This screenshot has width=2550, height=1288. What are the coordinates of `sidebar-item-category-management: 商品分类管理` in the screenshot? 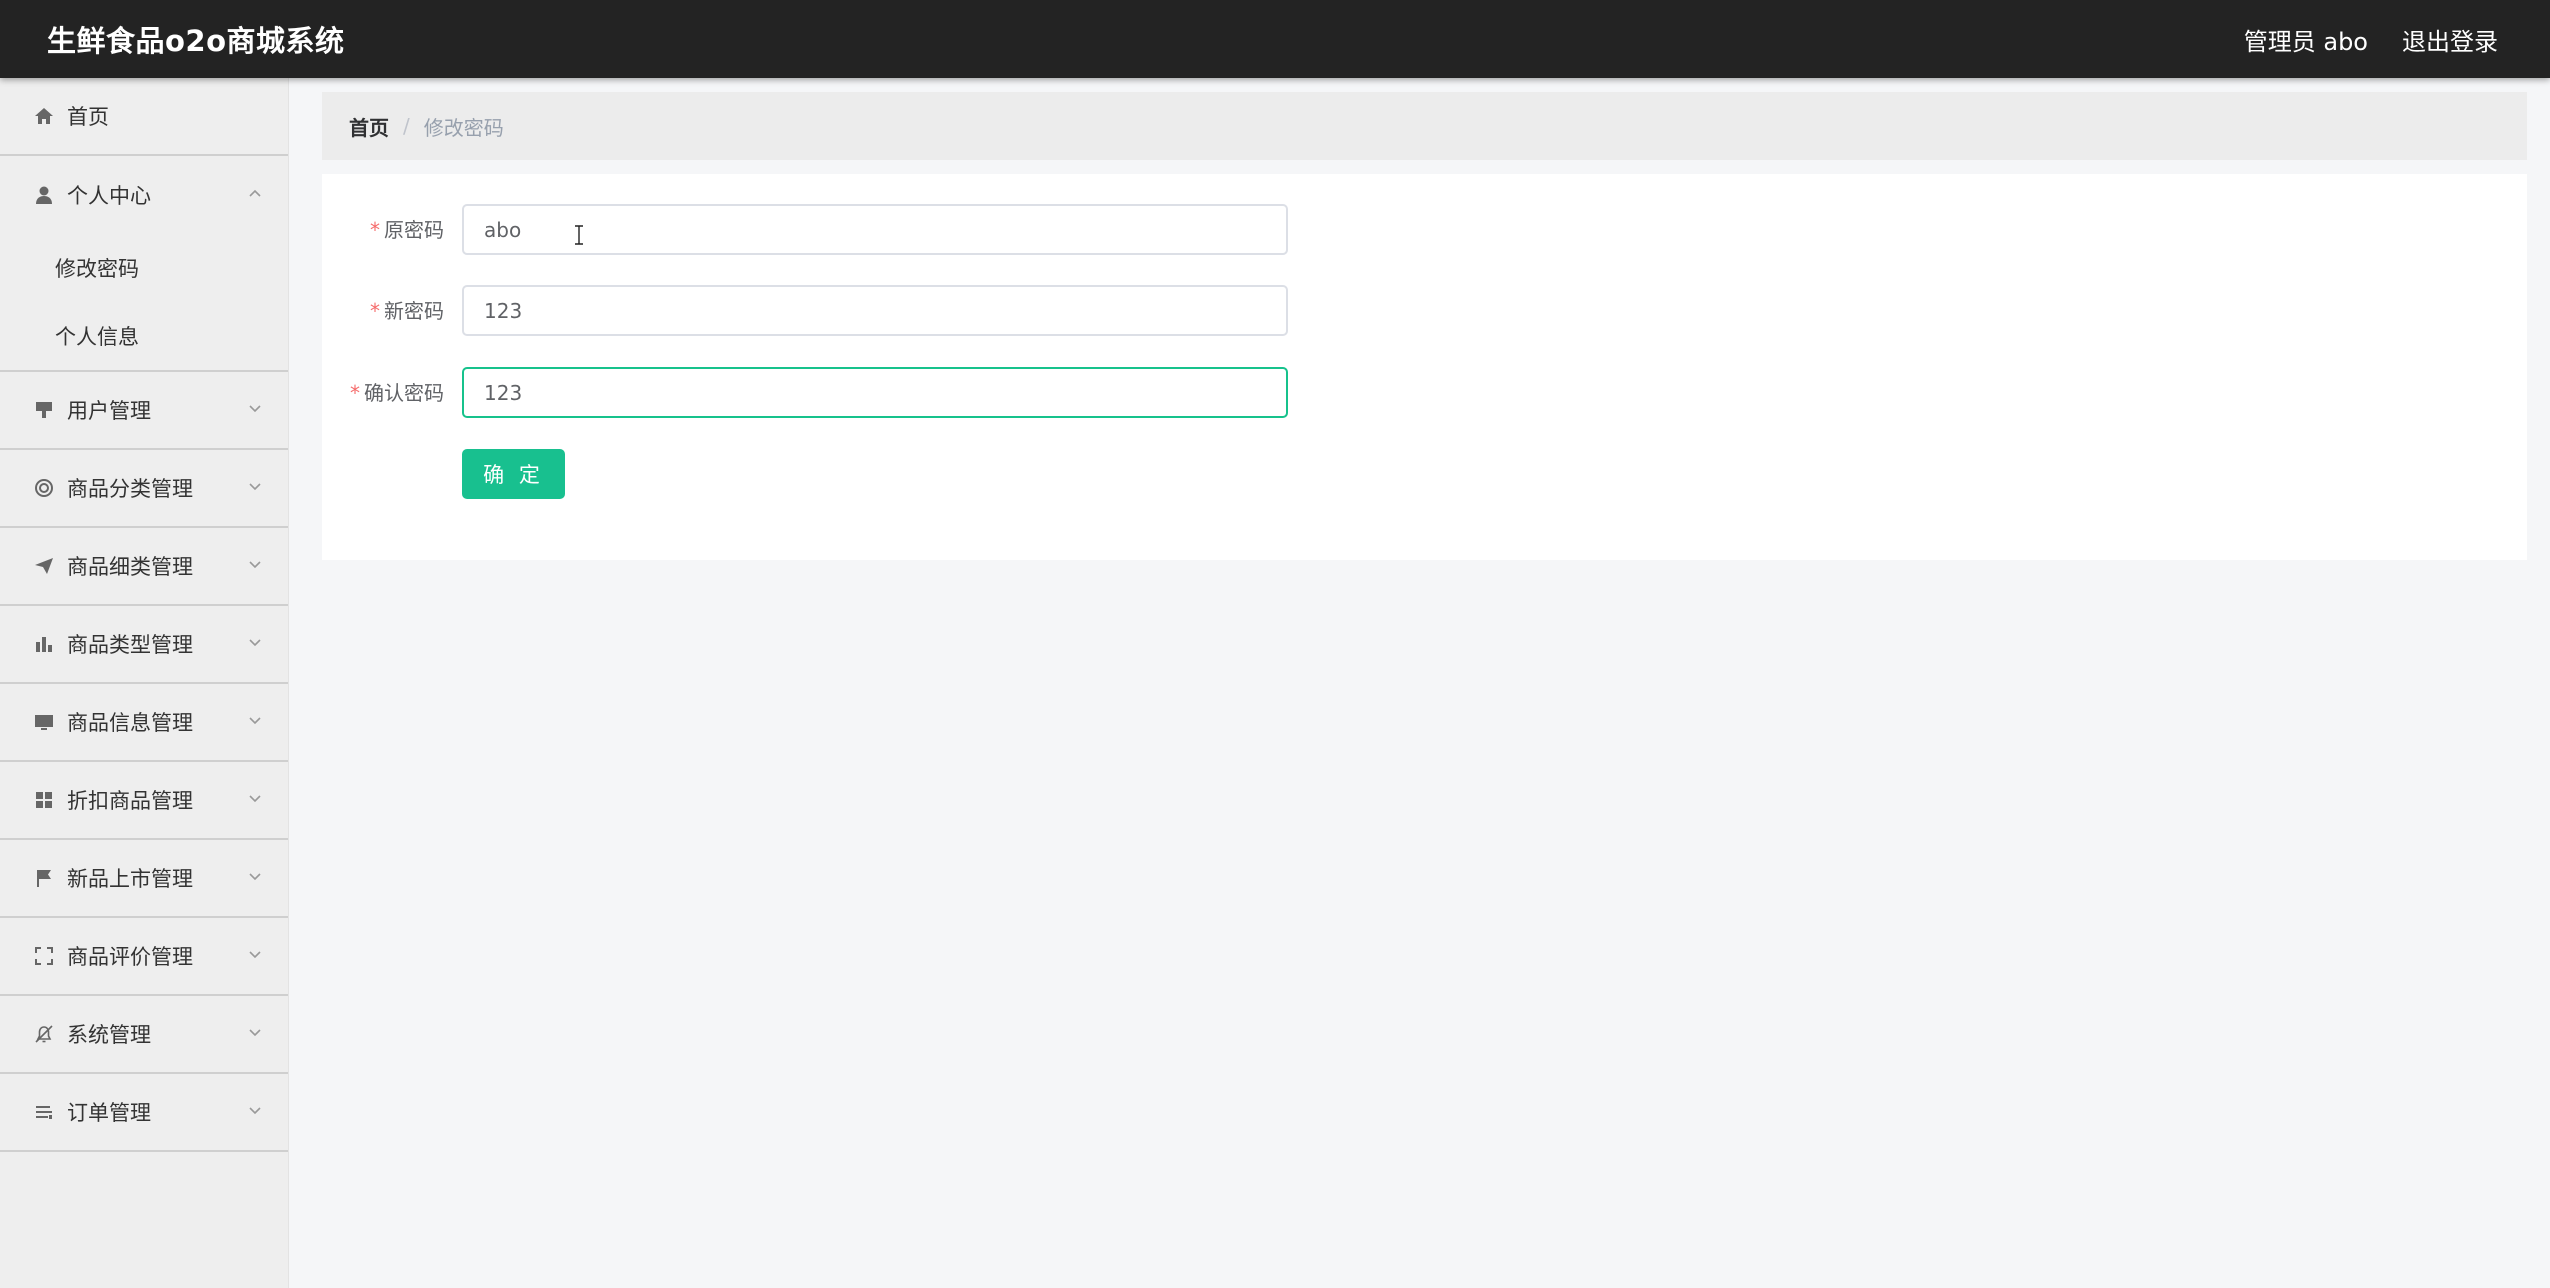 It's located at (144, 489).